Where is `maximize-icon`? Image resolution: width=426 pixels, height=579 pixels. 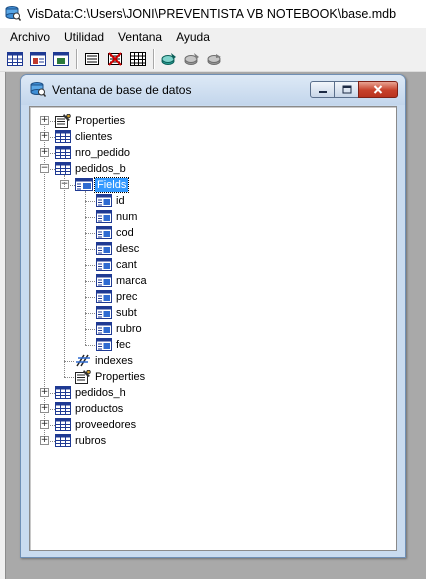
maximize-icon is located at coordinates (346, 89).